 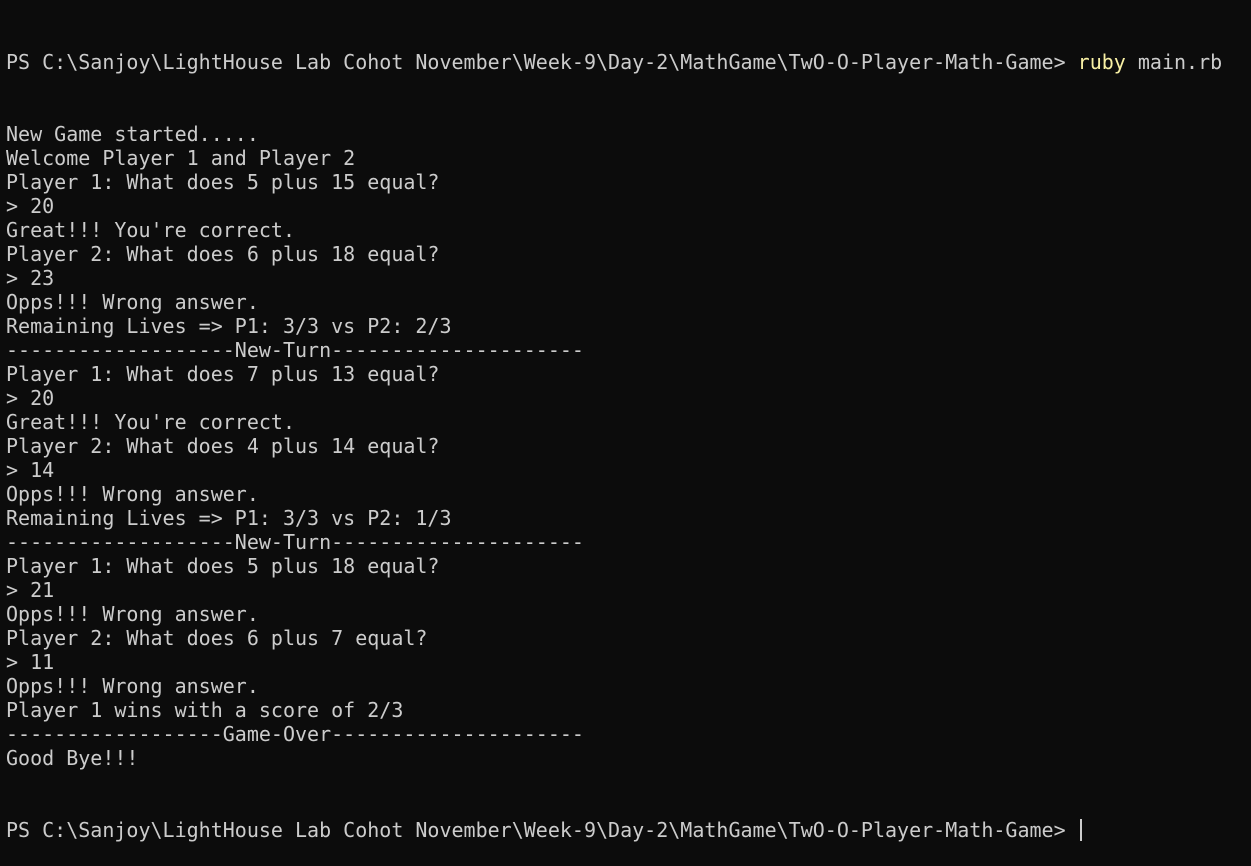 I want to click on output-line: Player 2: What does 4 plus 14 equal?, so click(x=223, y=446).